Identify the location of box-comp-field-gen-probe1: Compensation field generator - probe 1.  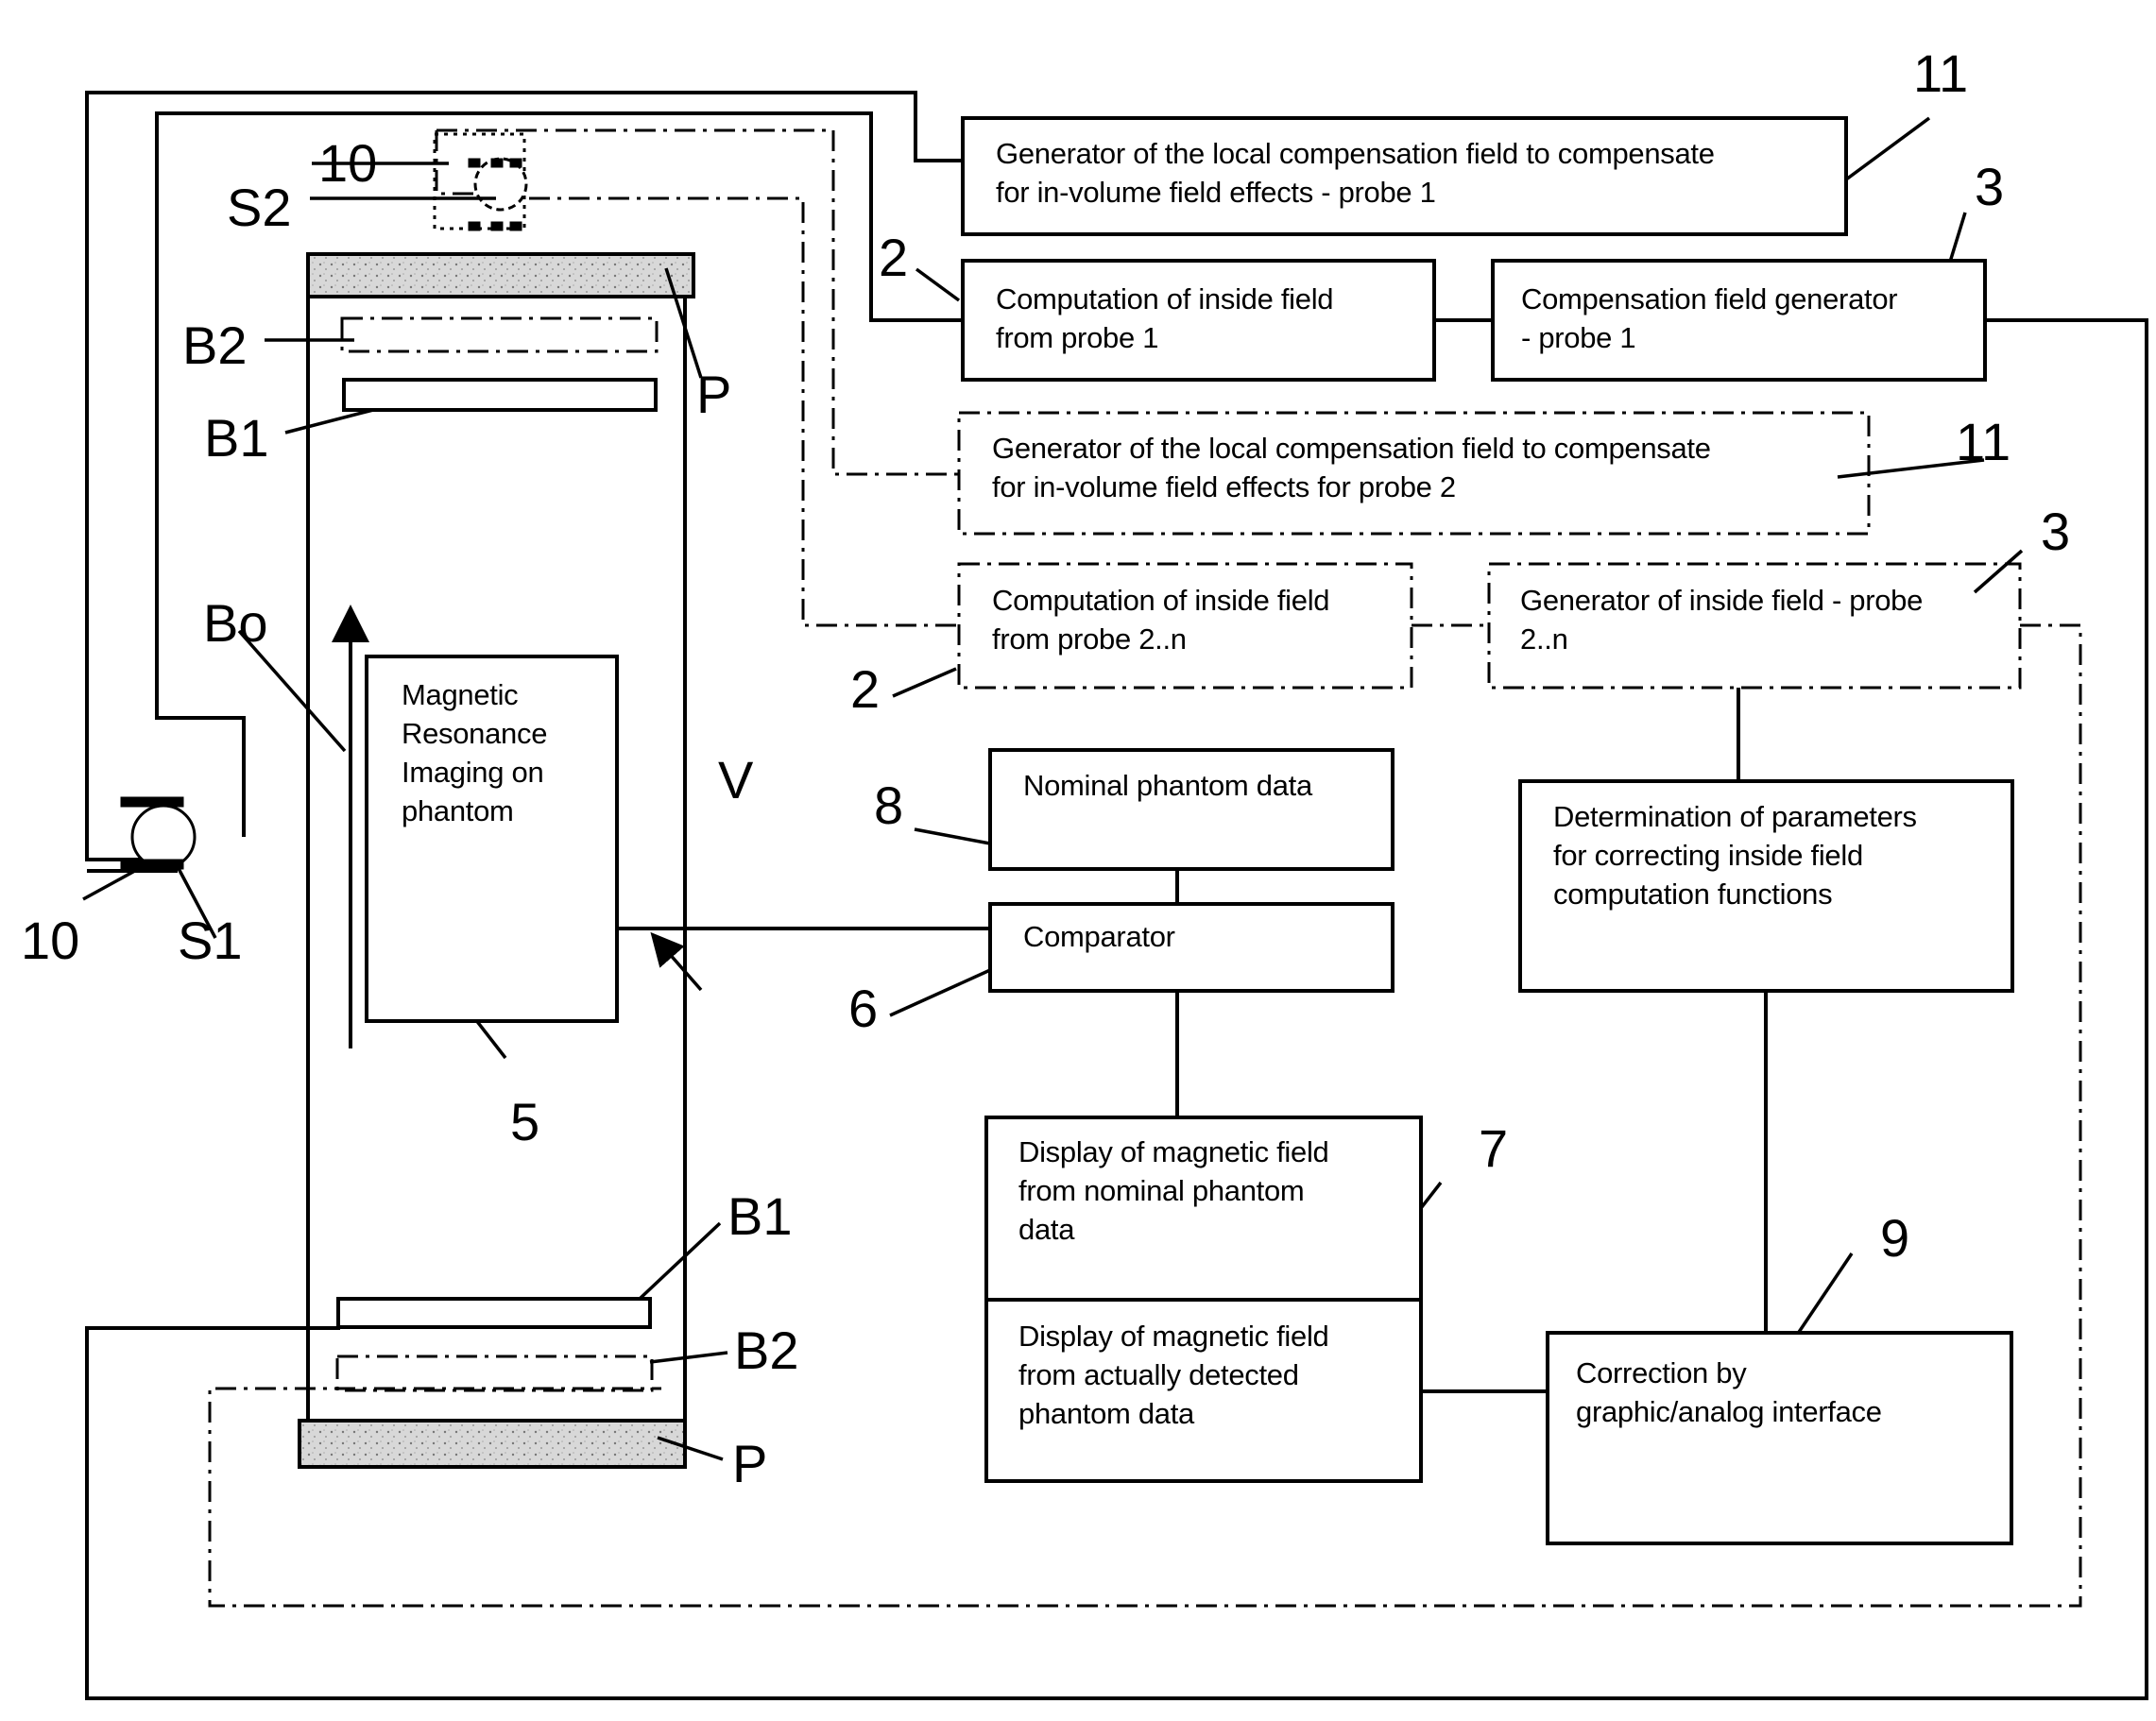
(1739, 320).